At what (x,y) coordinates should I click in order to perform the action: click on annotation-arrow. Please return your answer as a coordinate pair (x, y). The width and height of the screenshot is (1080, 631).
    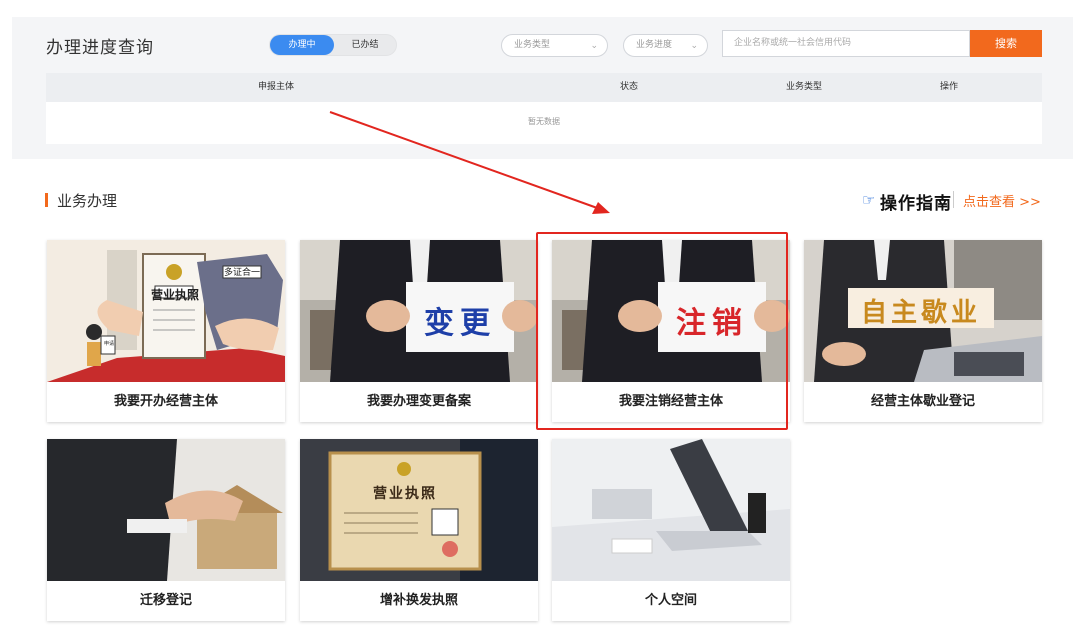
    Looking at the image, I should click on (469, 162).